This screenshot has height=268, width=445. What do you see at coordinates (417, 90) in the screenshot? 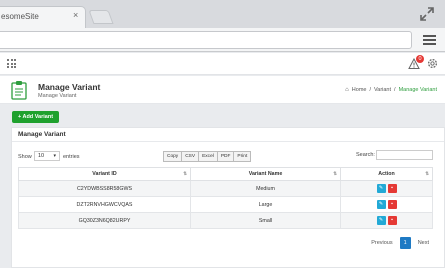
I see `breadcrumb-current: Manage Variant` at bounding box center [417, 90].